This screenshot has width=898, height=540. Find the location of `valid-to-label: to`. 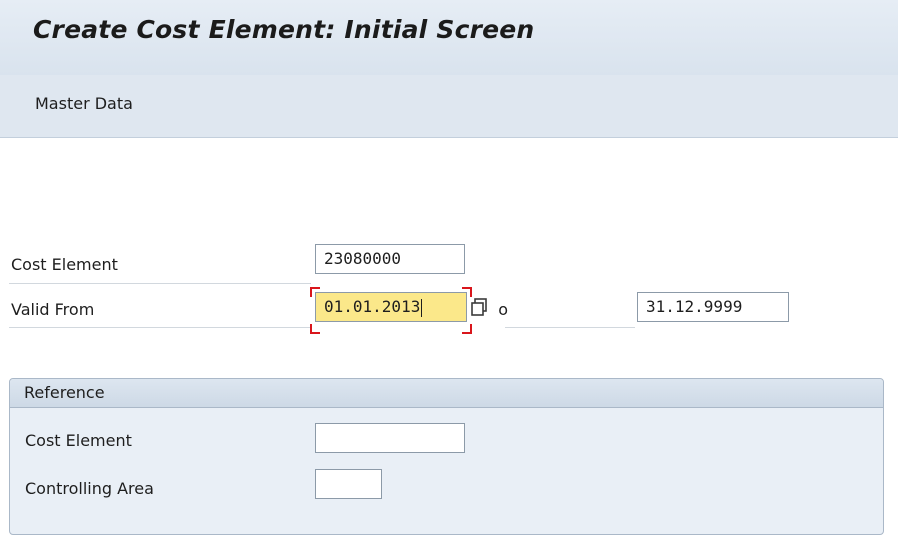

valid-to-label: to is located at coordinates (500, 309).